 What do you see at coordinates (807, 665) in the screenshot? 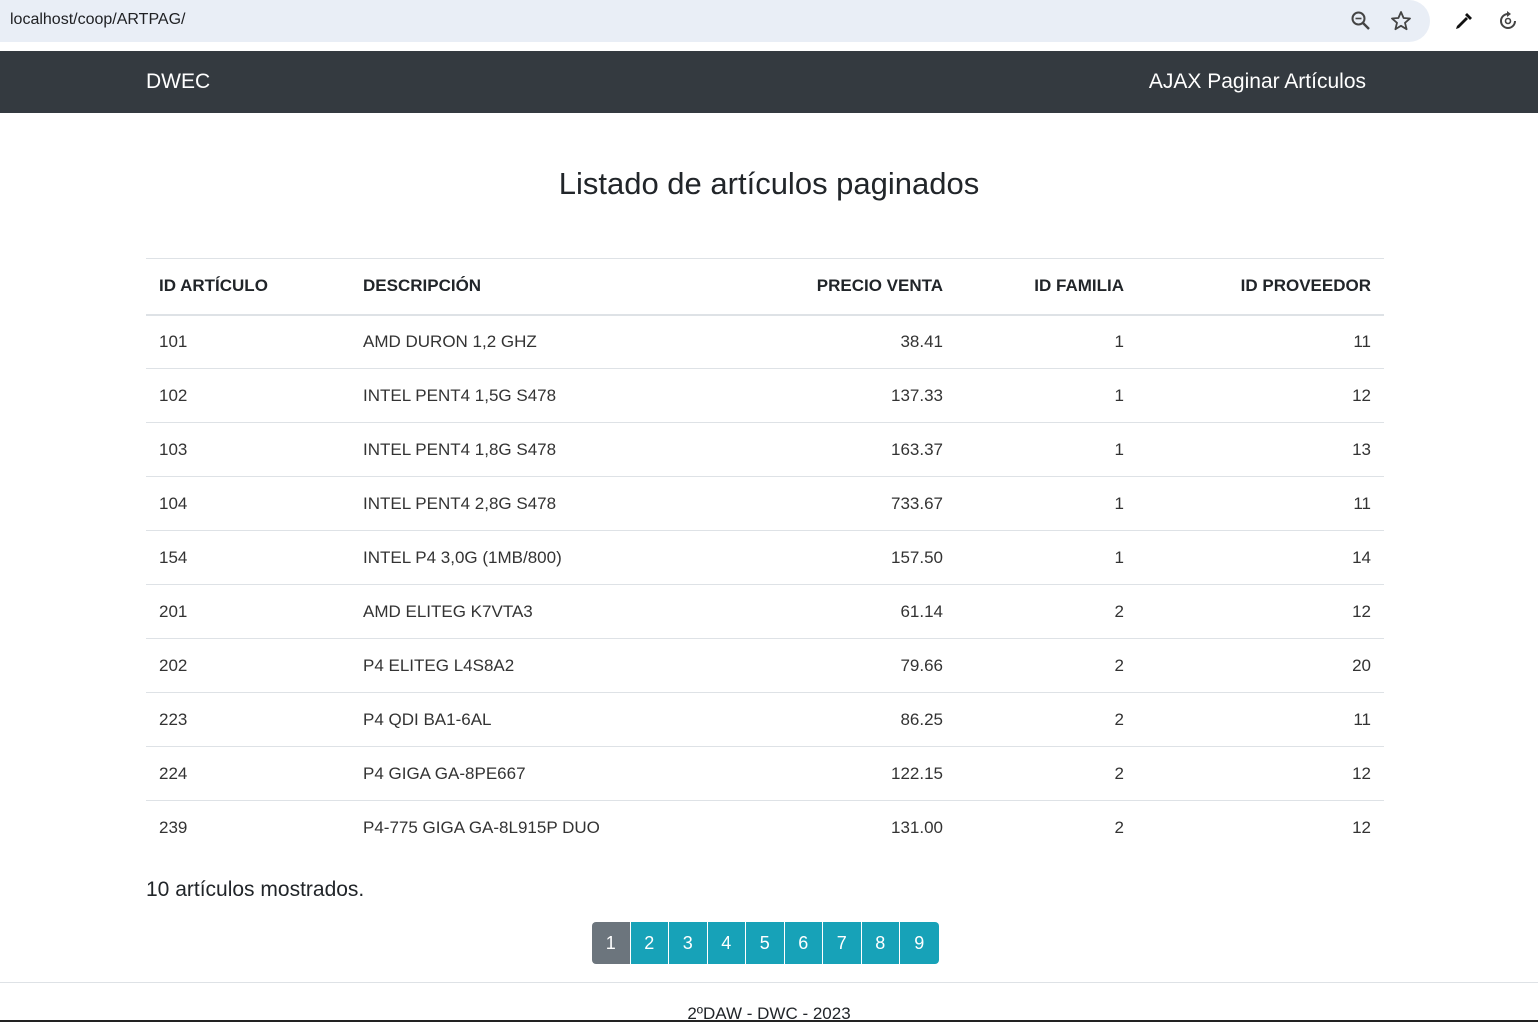
I see `cell-precio-venta: 79.66` at bounding box center [807, 665].